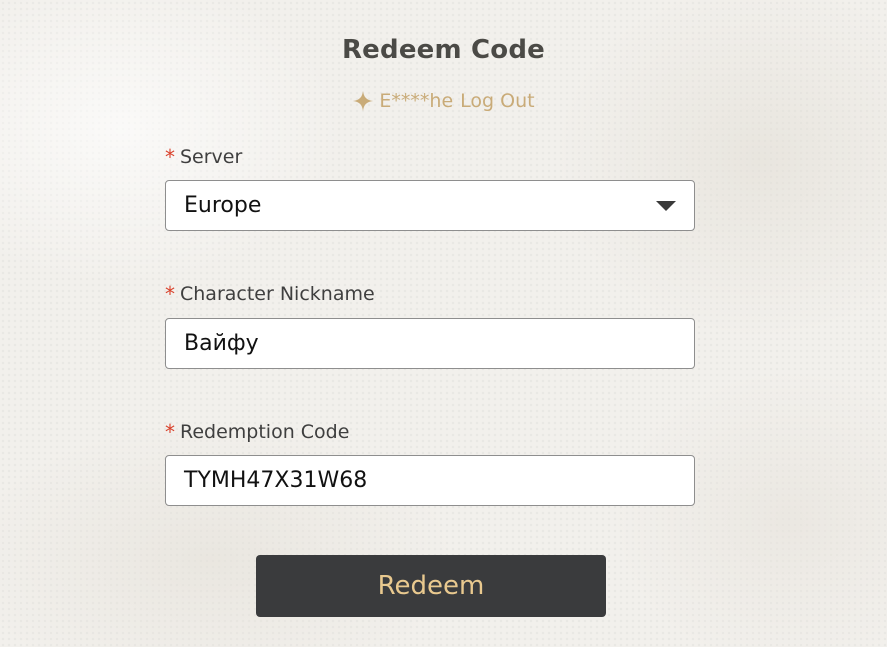  Describe the element at coordinates (223, 205) in the screenshot. I see `server-select-value: Europe` at that location.